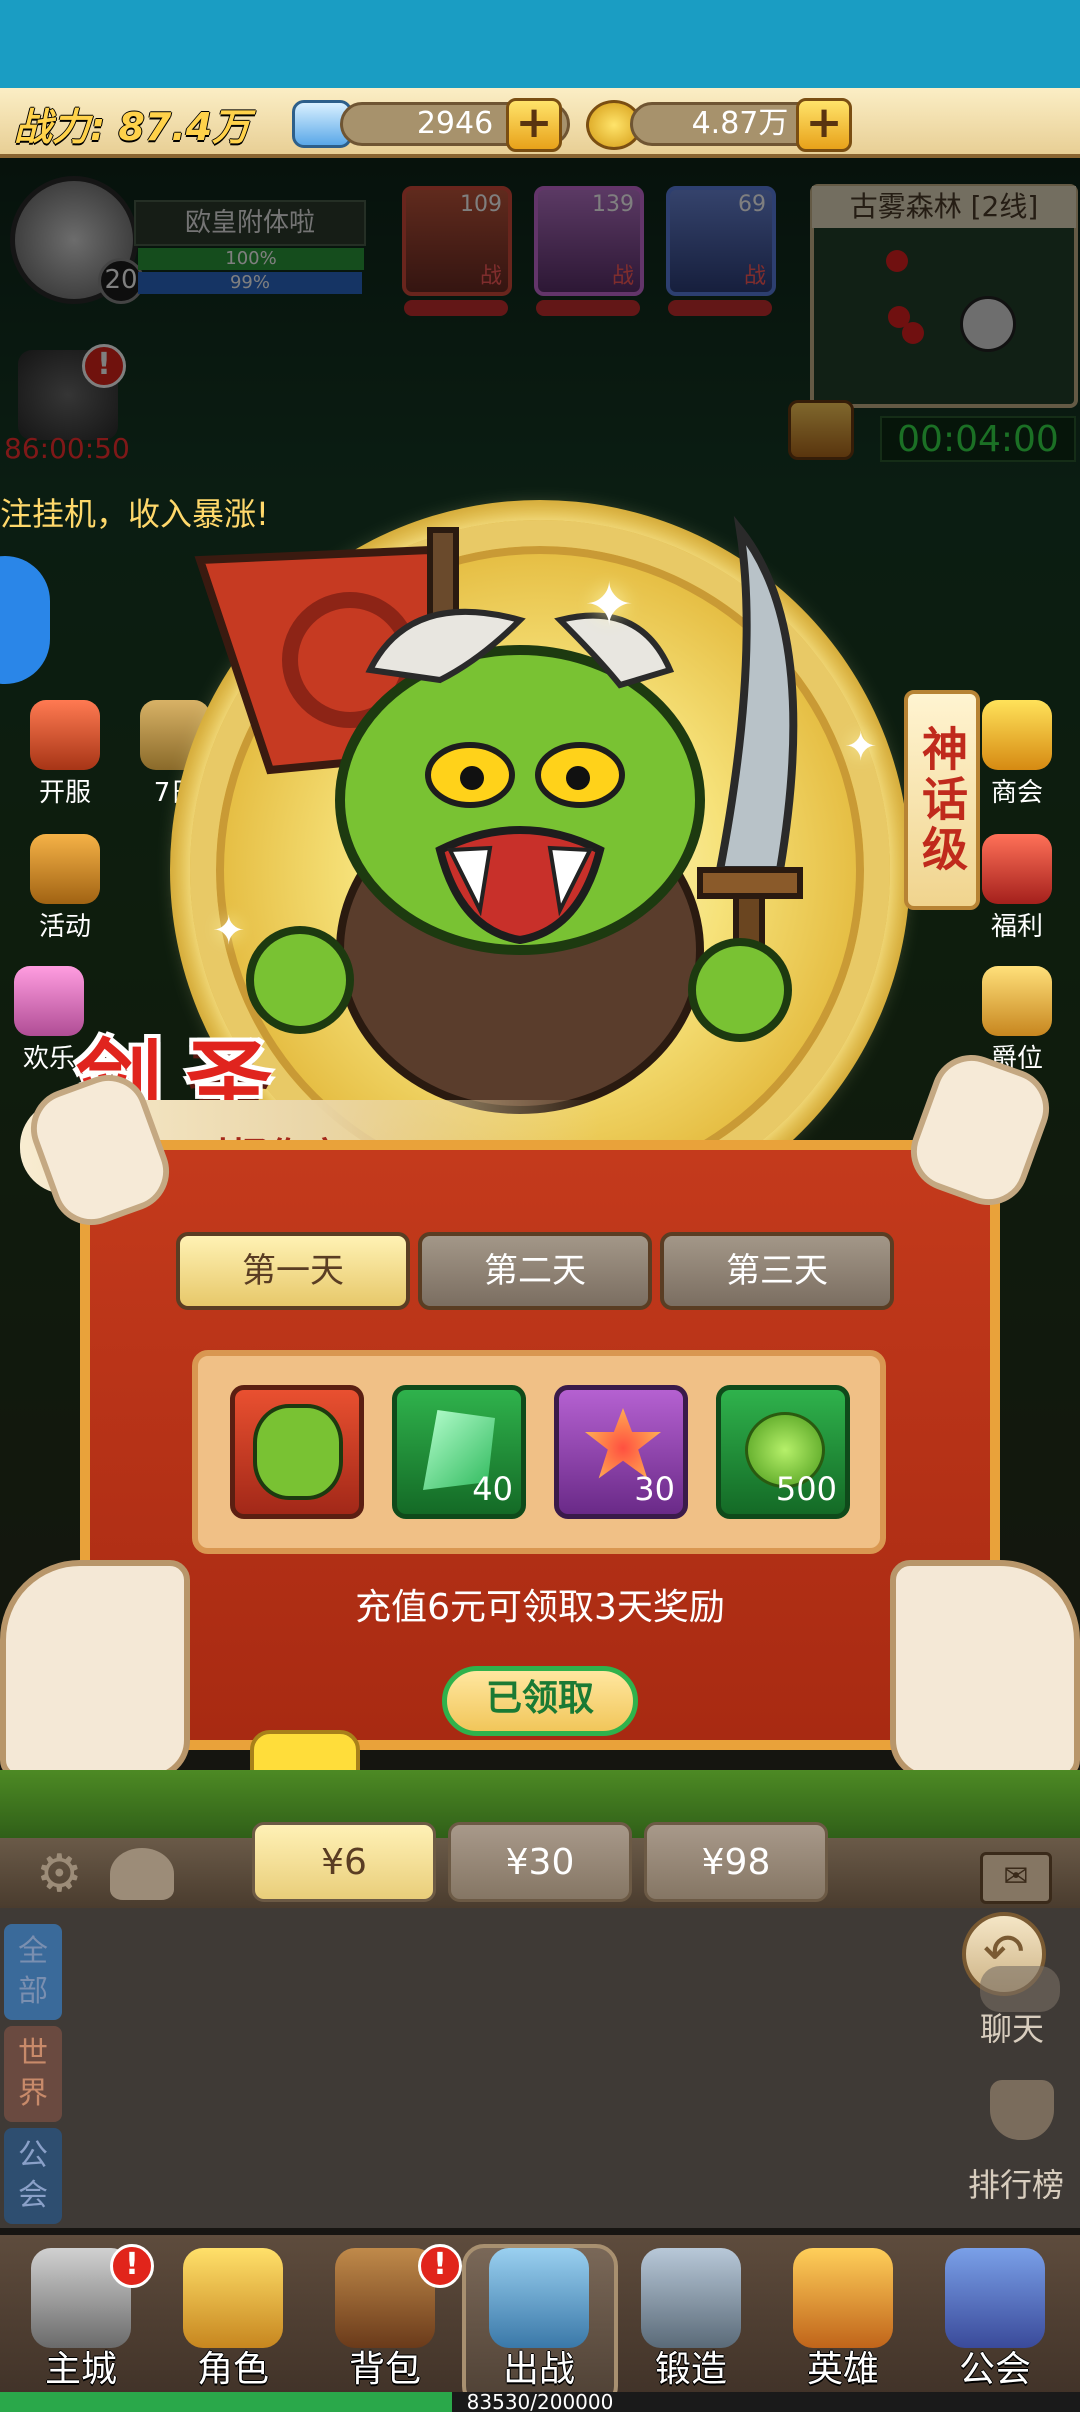 The image size is (1080, 2412). What do you see at coordinates (1016, 1878) in the screenshot?
I see `mail-icon: ✉` at bounding box center [1016, 1878].